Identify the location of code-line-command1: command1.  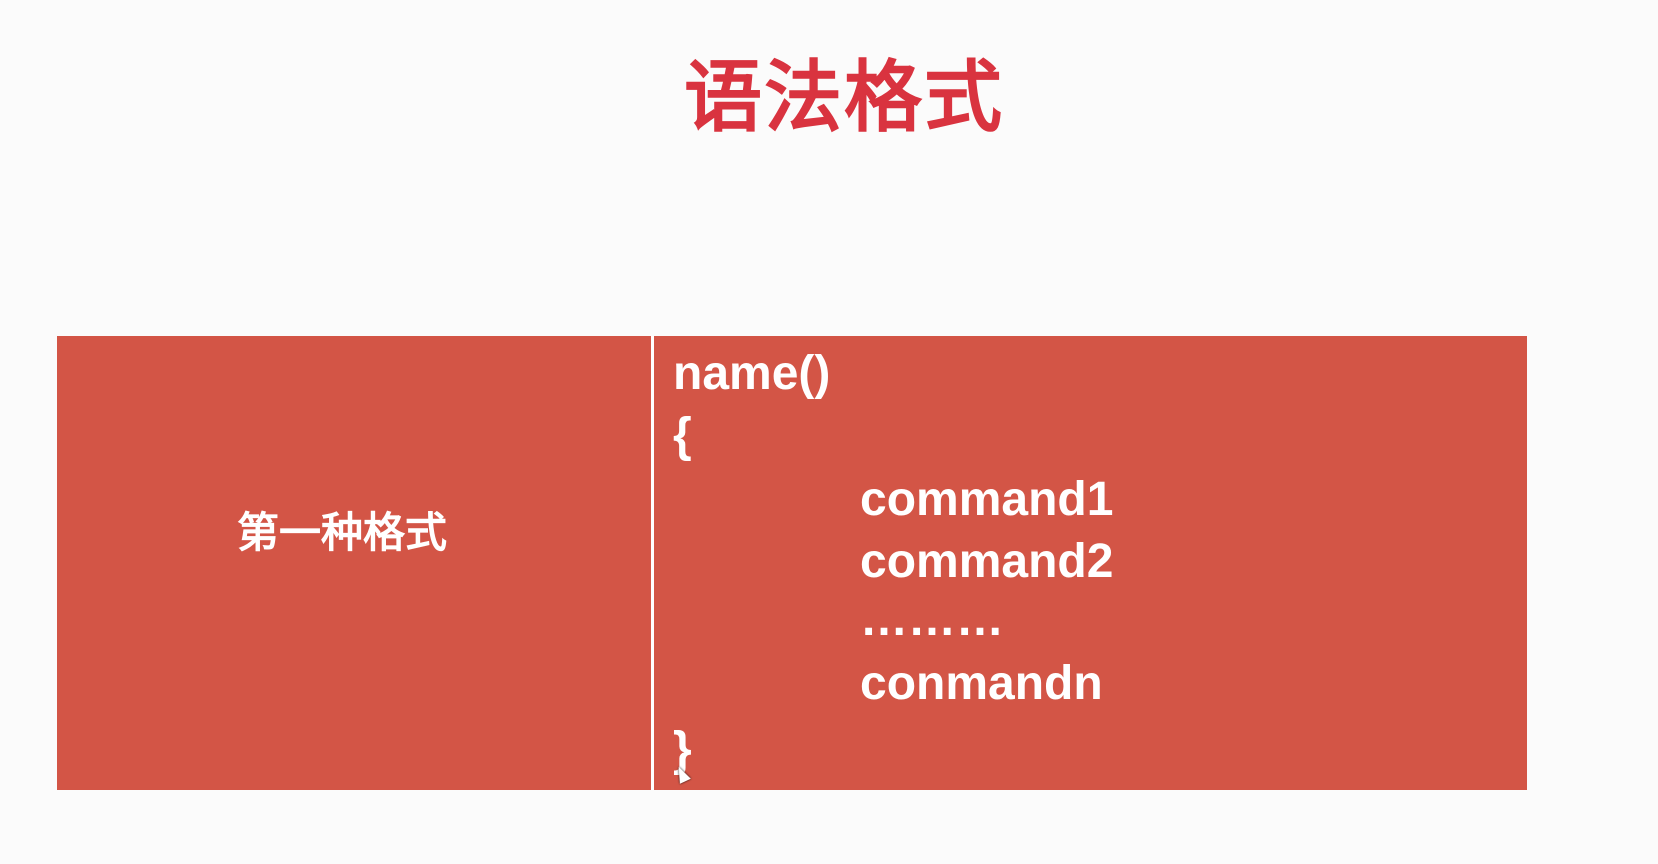
(987, 499).